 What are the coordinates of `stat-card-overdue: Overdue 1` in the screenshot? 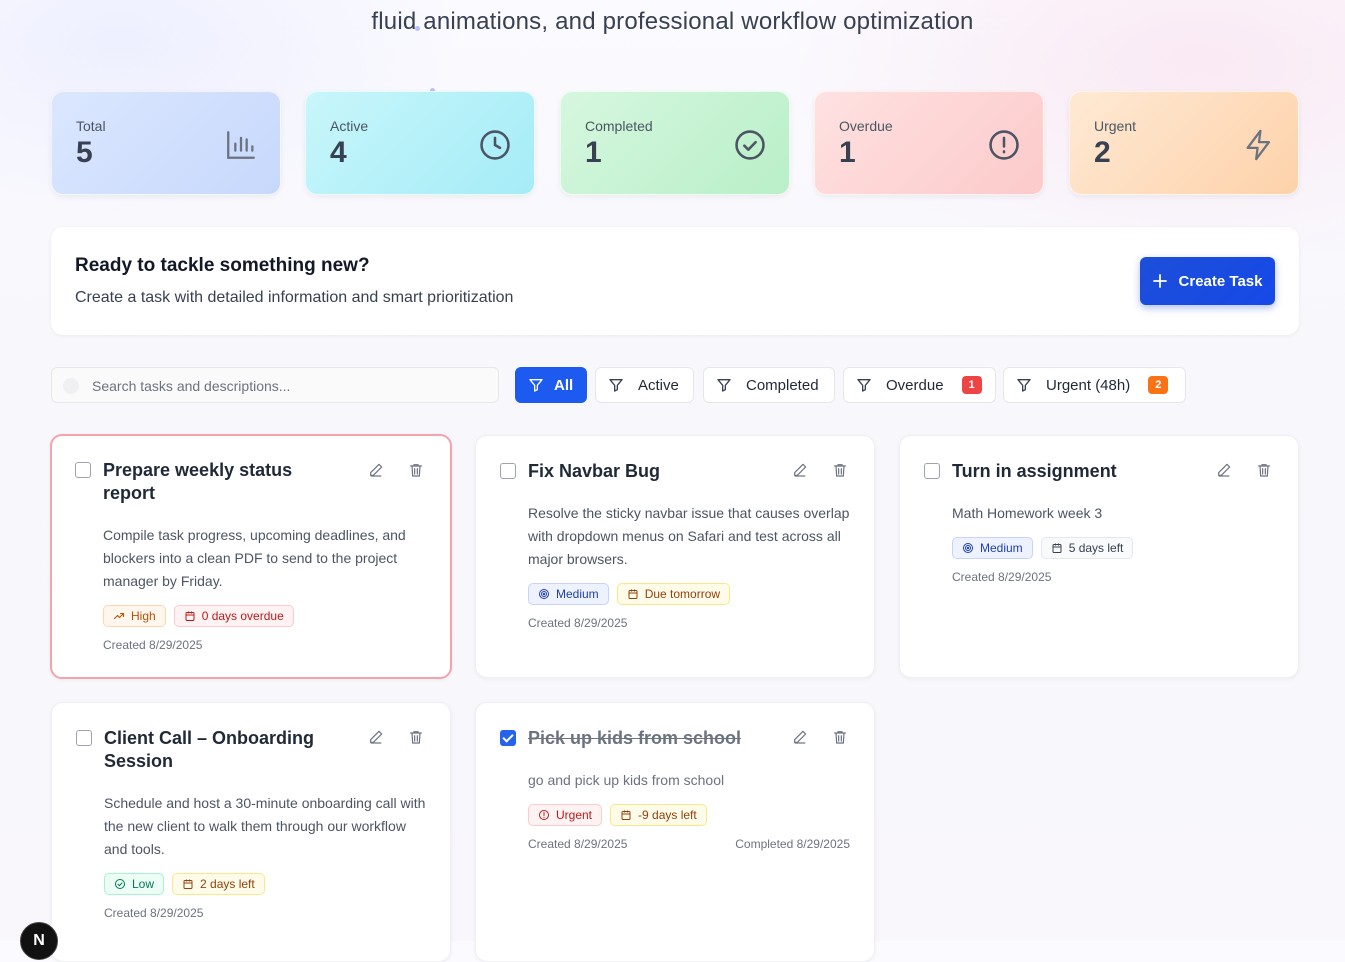 It's located at (929, 143).